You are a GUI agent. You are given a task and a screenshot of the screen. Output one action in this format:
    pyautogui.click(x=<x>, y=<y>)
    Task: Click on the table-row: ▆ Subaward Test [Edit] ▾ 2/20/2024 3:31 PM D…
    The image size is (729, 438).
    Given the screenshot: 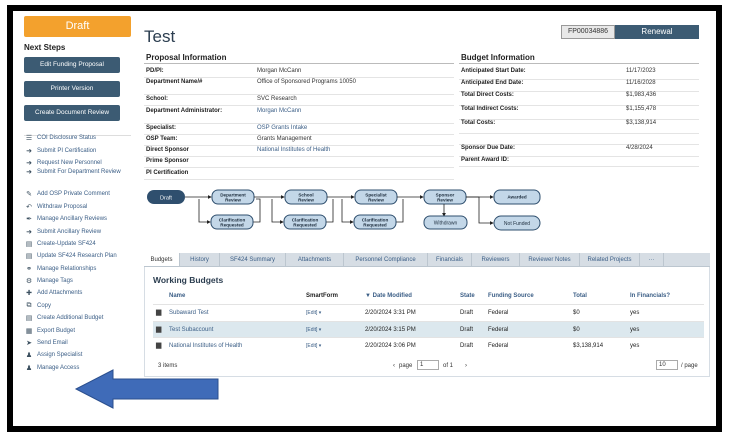 What is the action you would take?
    pyautogui.click(x=428, y=312)
    